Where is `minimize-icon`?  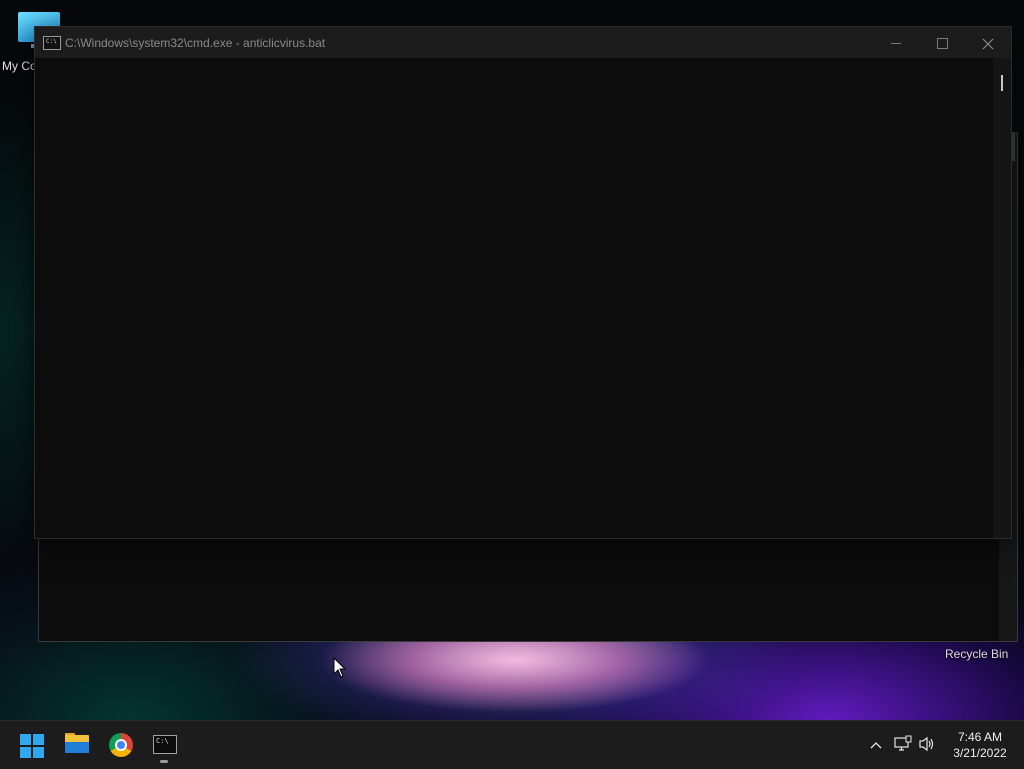 minimize-icon is located at coordinates (896, 44).